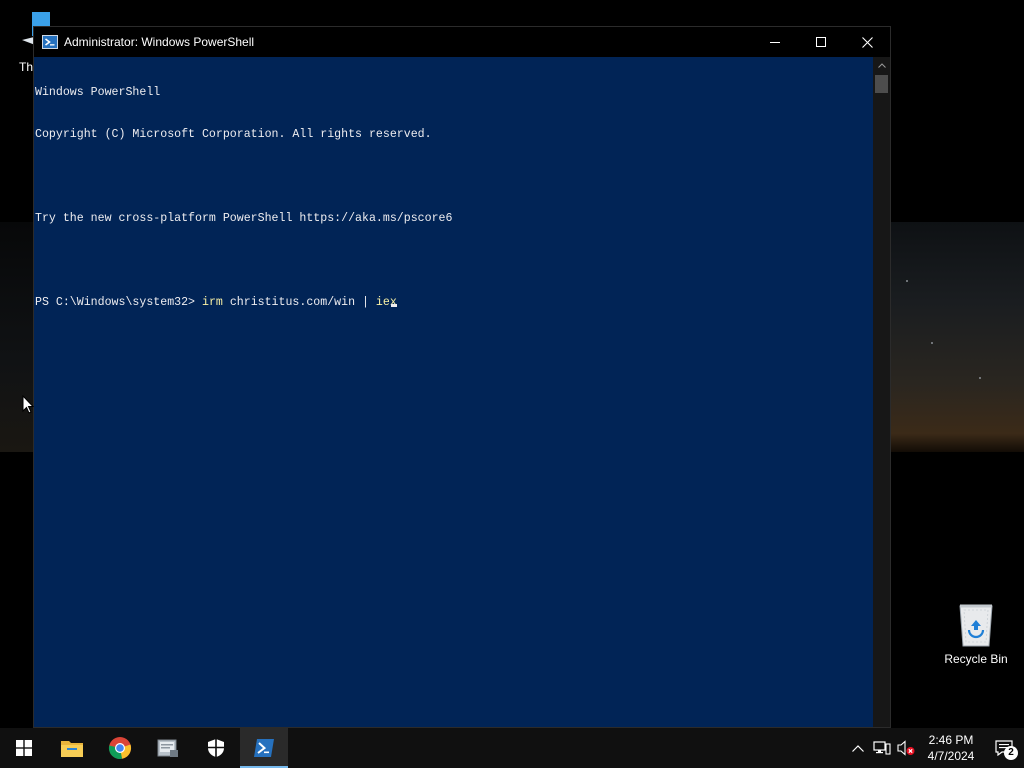 The height and width of the screenshot is (768, 1024). I want to click on close-button, so click(867, 42).